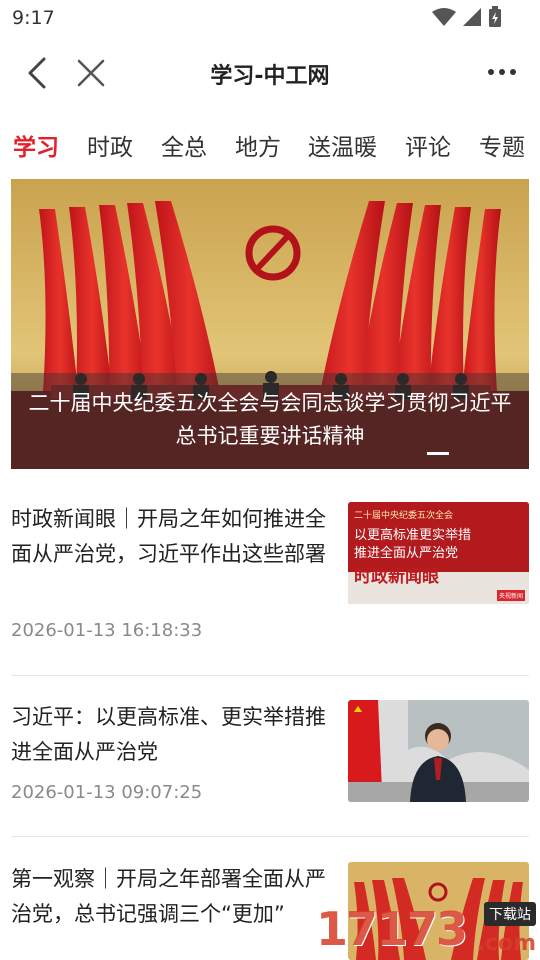 The height and width of the screenshot is (960, 540). I want to click on watermark-number: 17173, so click(392, 929).